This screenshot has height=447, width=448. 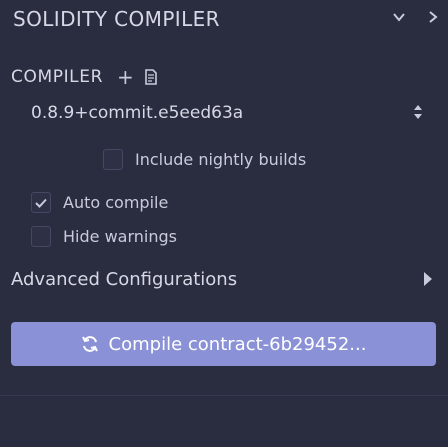 What do you see at coordinates (57, 77) in the screenshot?
I see `compiler-label: COMPILER` at bounding box center [57, 77].